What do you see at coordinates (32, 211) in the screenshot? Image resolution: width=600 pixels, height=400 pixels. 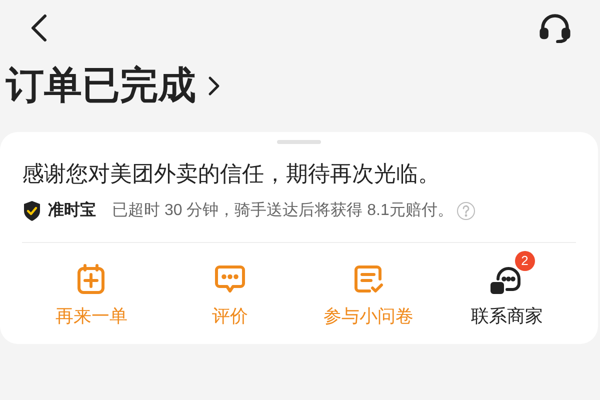 I see `shield-check-icon` at bounding box center [32, 211].